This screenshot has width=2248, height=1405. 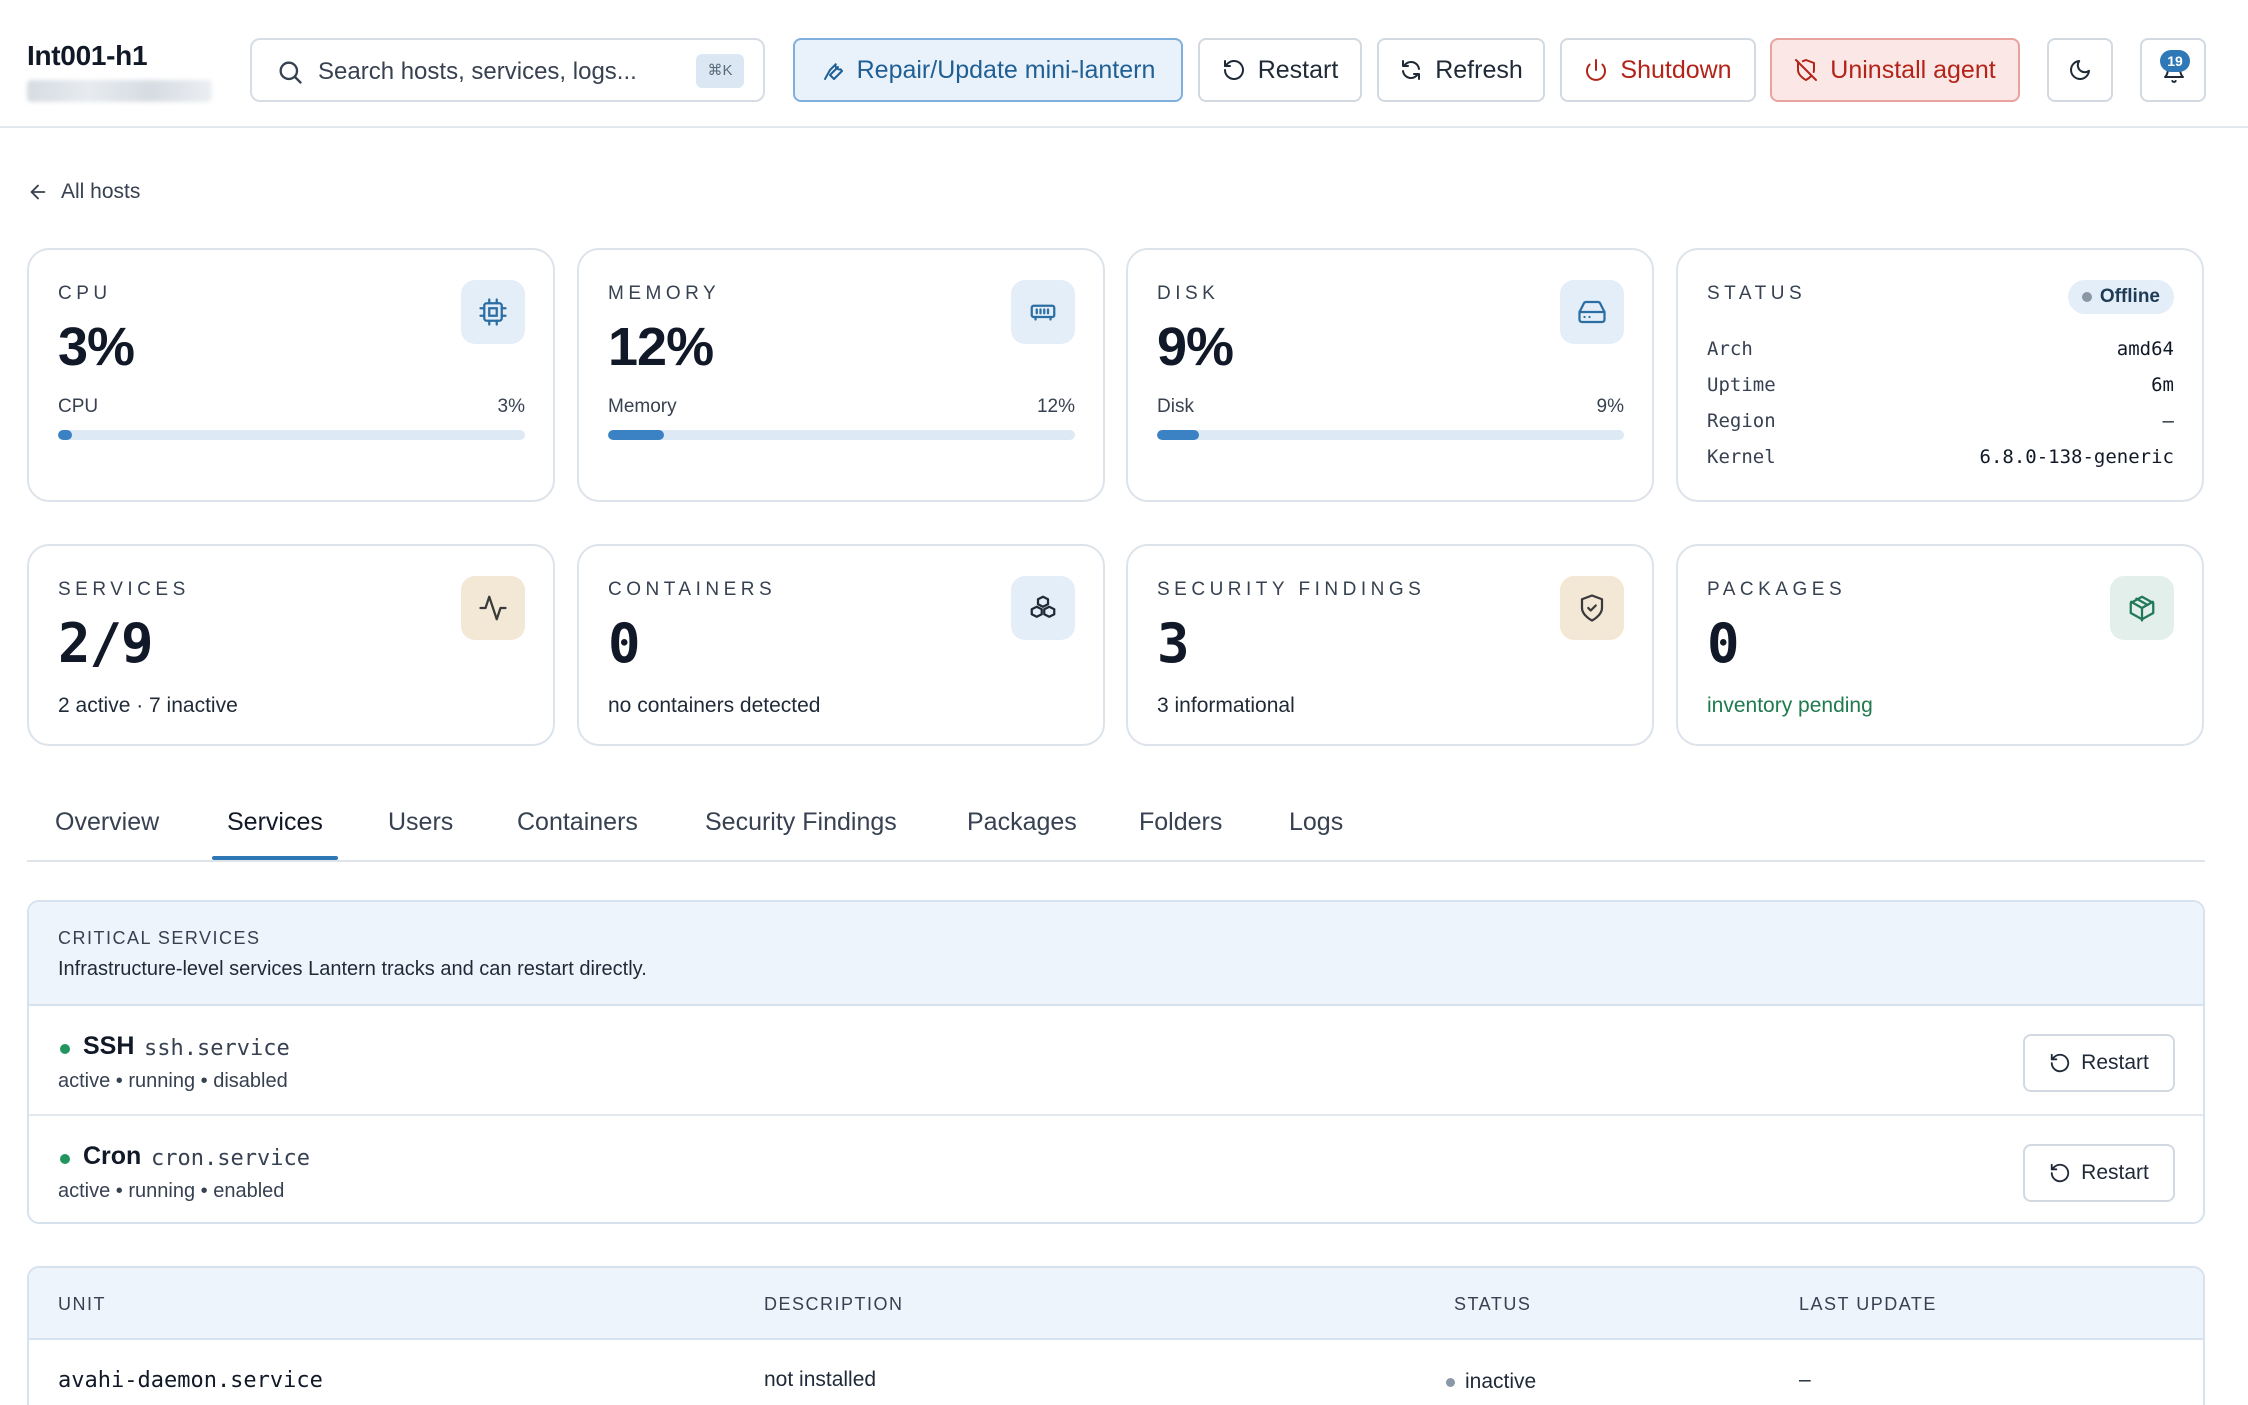 What do you see at coordinates (664, 293) in the screenshot?
I see `memory-card-label: MEMORY` at bounding box center [664, 293].